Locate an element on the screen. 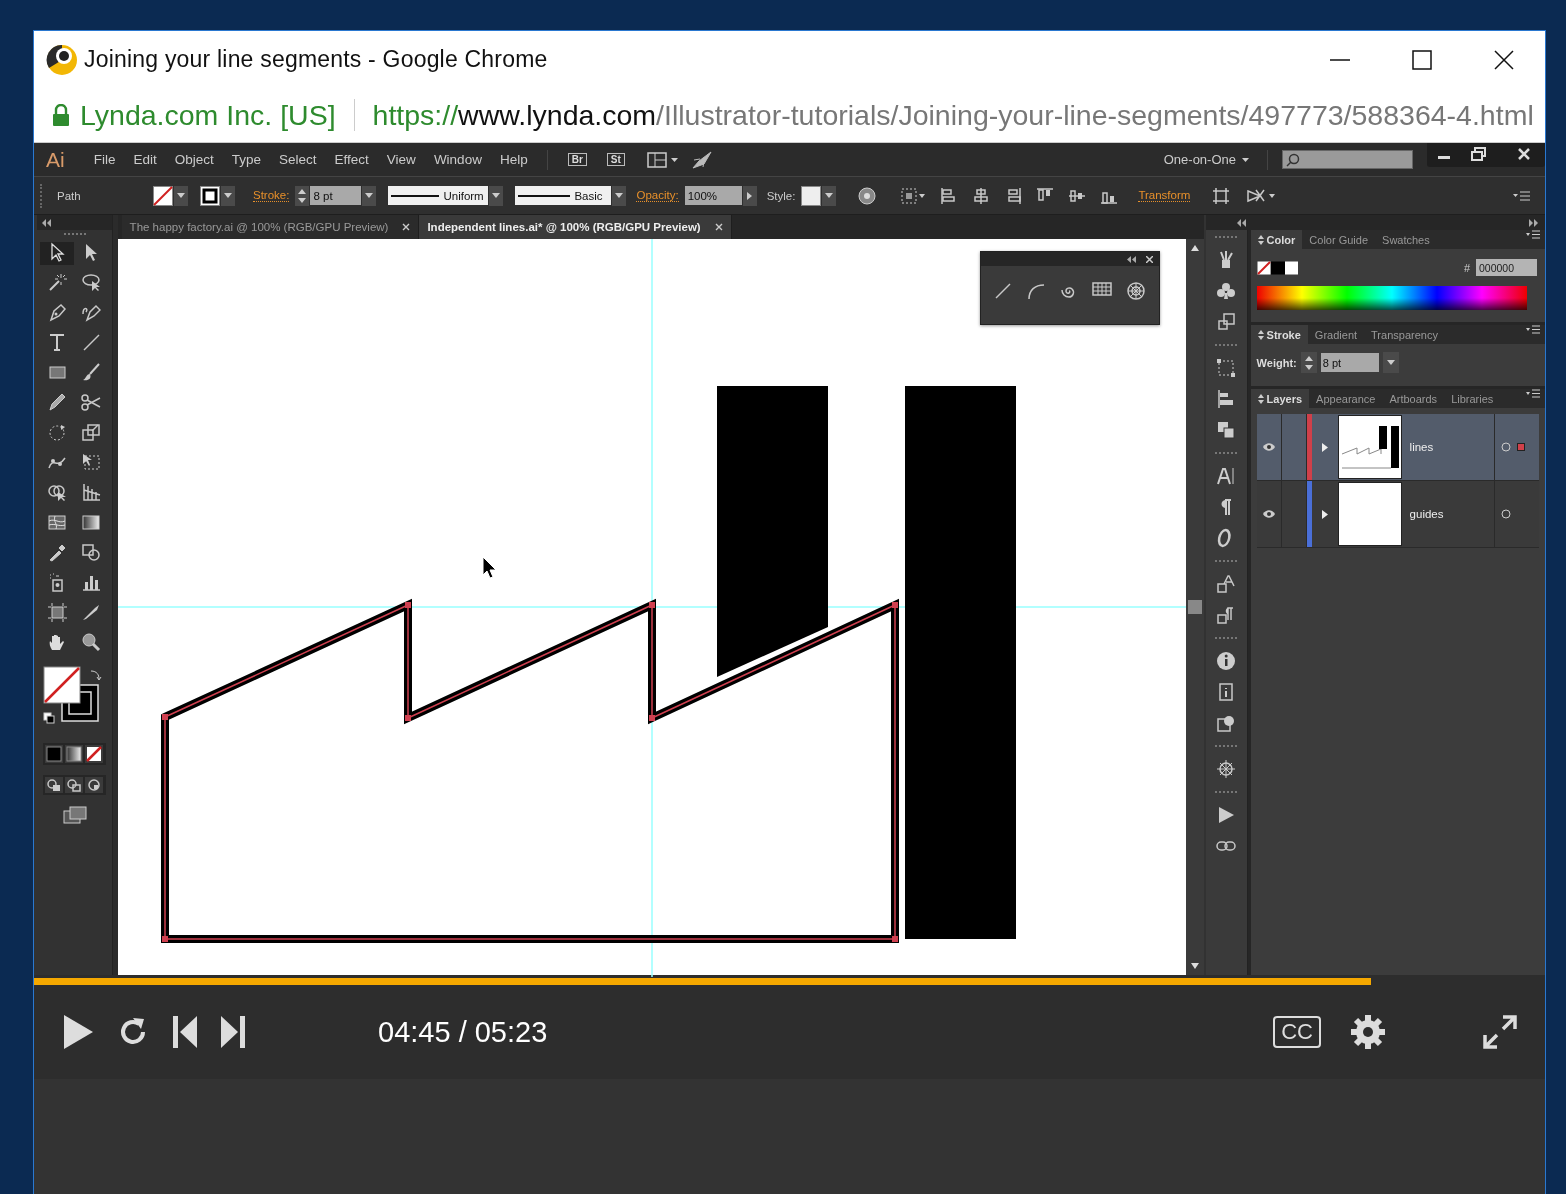 This screenshot has height=1194, width=1566. layer-row: guides is located at coordinates (1397, 514).